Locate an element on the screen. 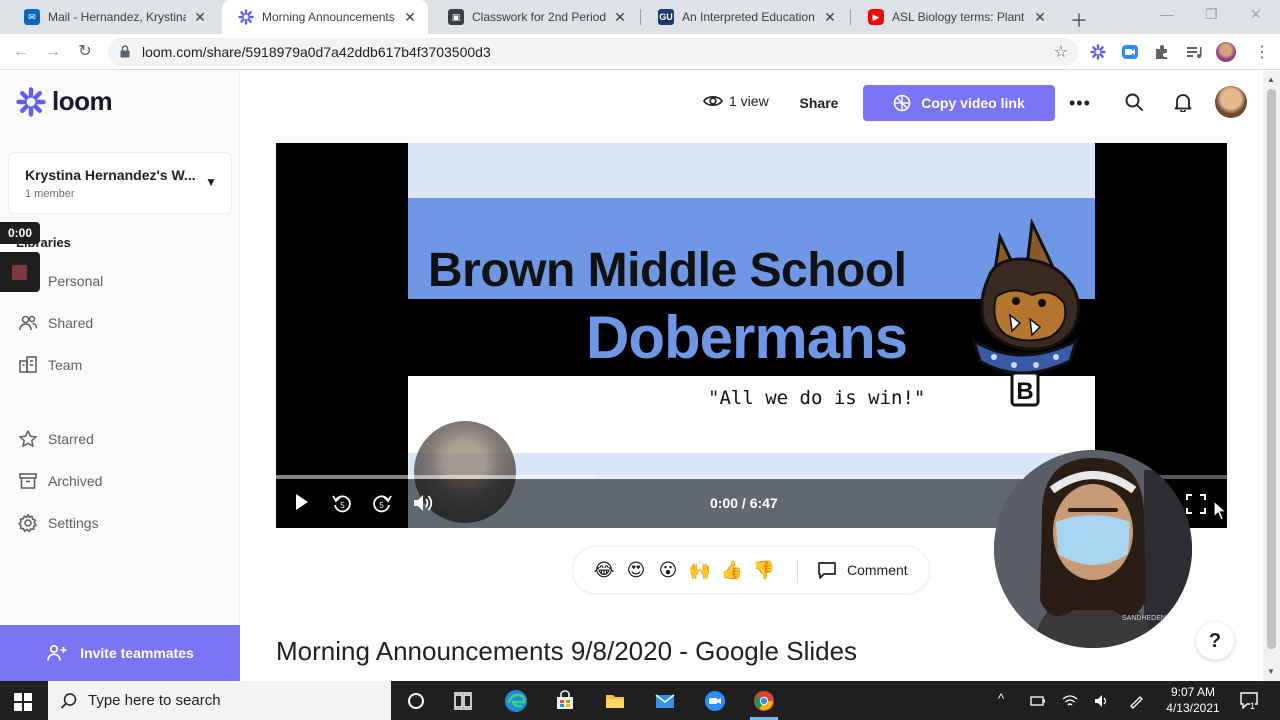 The height and width of the screenshot is (720, 1280). system-clock: 9:07 AM 4/13/2021 is located at coordinates (1193, 700).